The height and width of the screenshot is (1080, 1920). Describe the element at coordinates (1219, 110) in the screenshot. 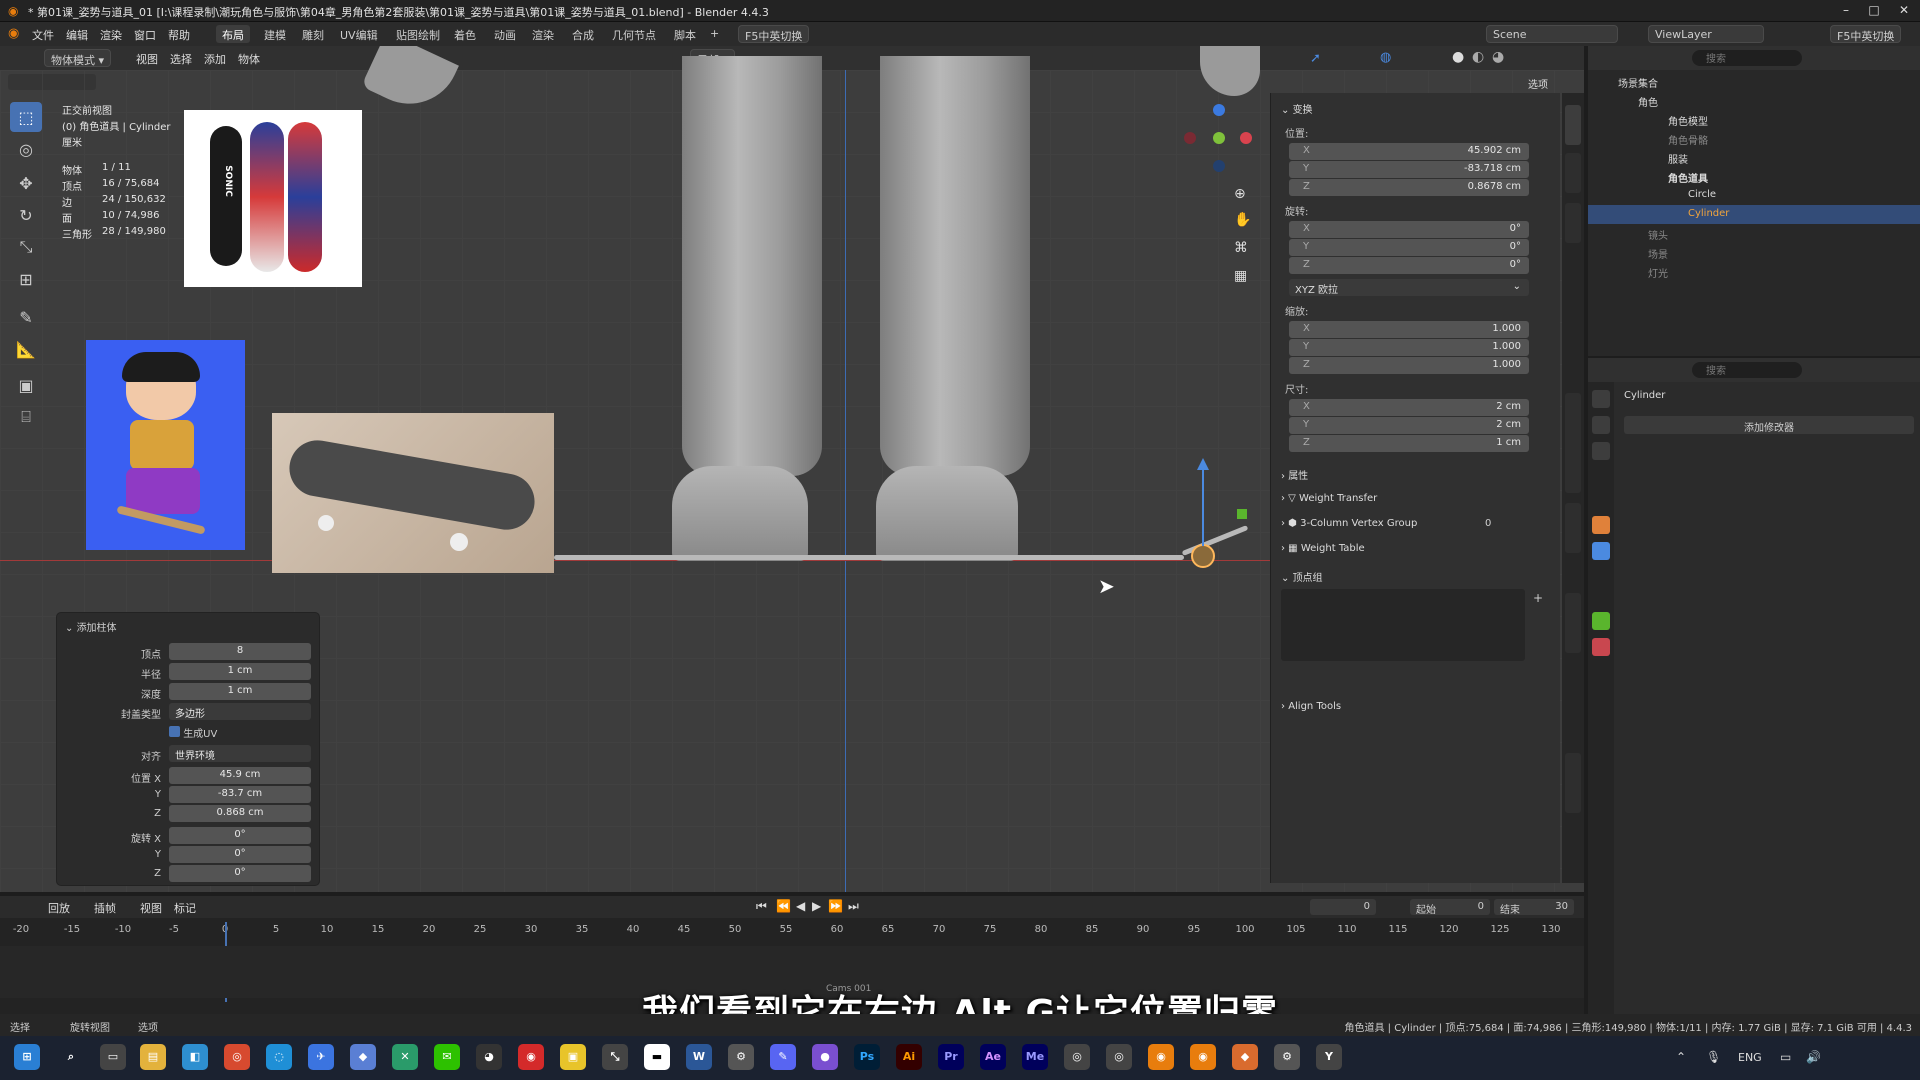

I see `gizmo-axis-z` at that location.